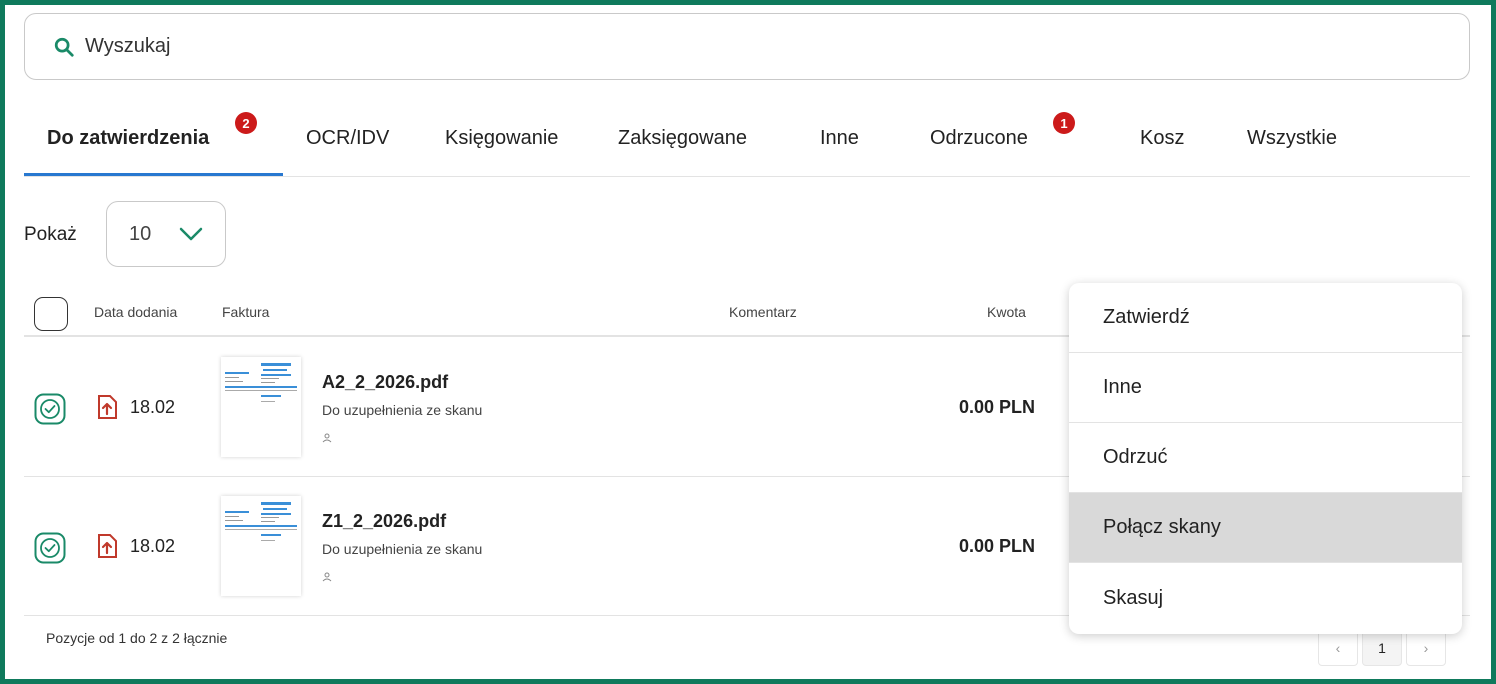 The height and width of the screenshot is (684, 1496). I want to click on tab-ksiegowanie: Księgowanie, so click(501, 138).